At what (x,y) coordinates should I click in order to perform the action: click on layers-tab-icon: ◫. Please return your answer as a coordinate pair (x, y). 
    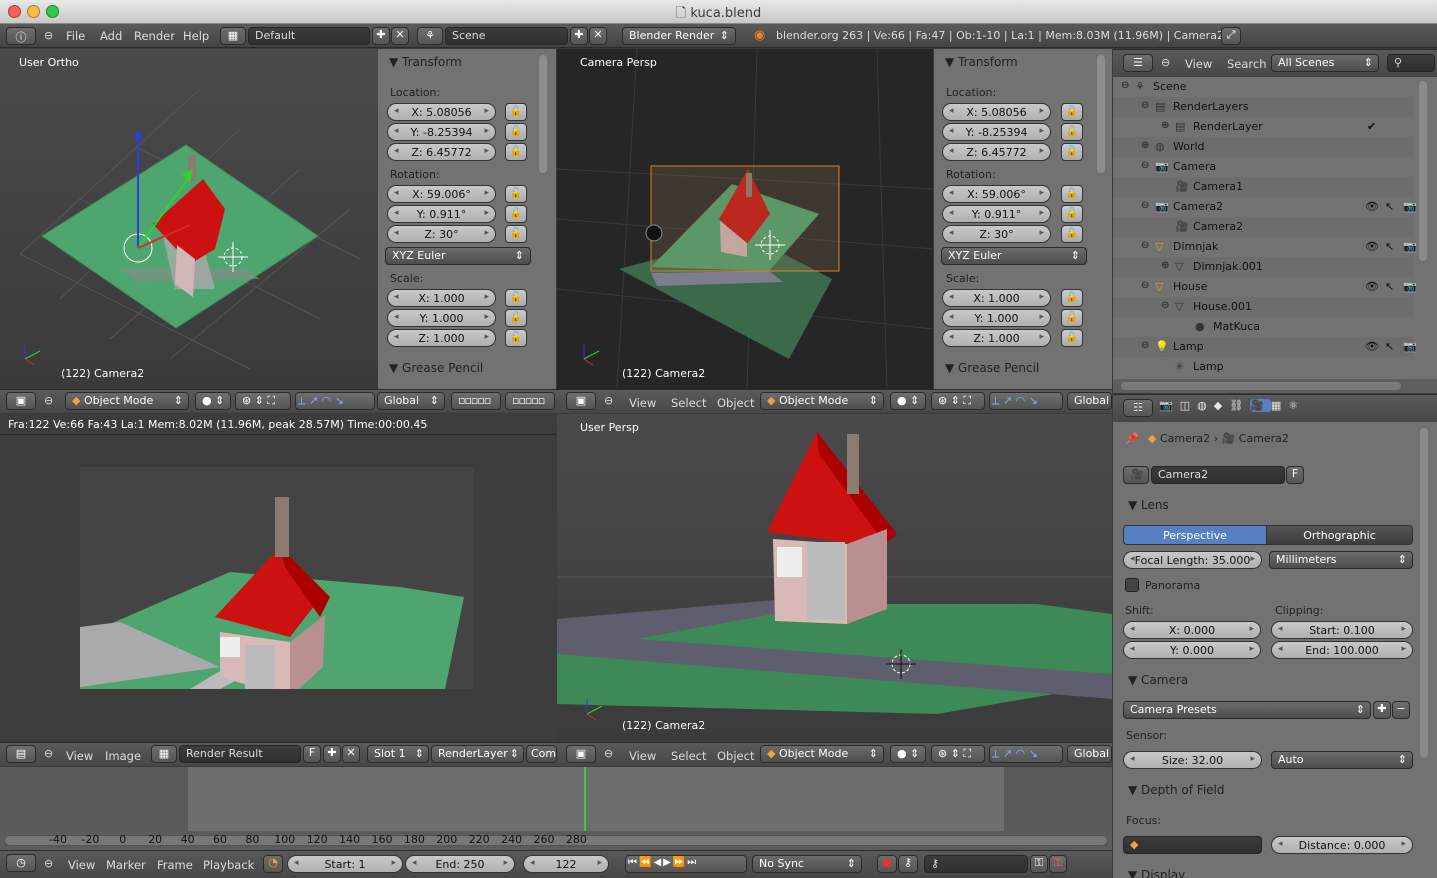
    Looking at the image, I should click on (1188, 405).